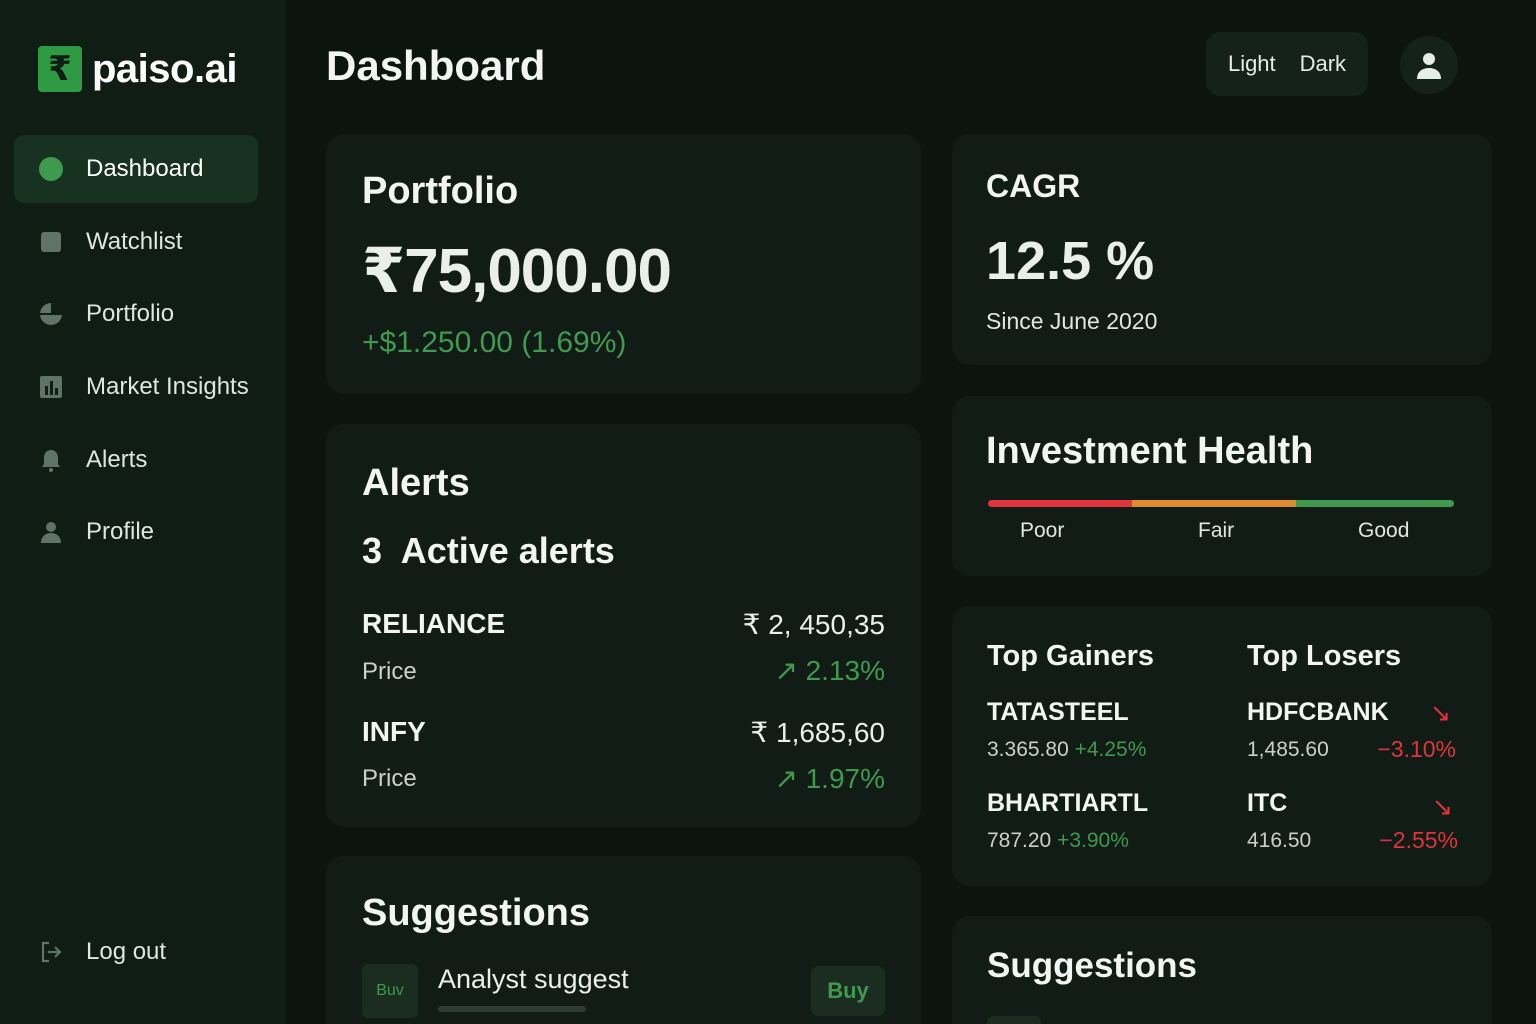 The height and width of the screenshot is (1024, 1536). I want to click on loser-change: −3.10%, so click(1416, 749).